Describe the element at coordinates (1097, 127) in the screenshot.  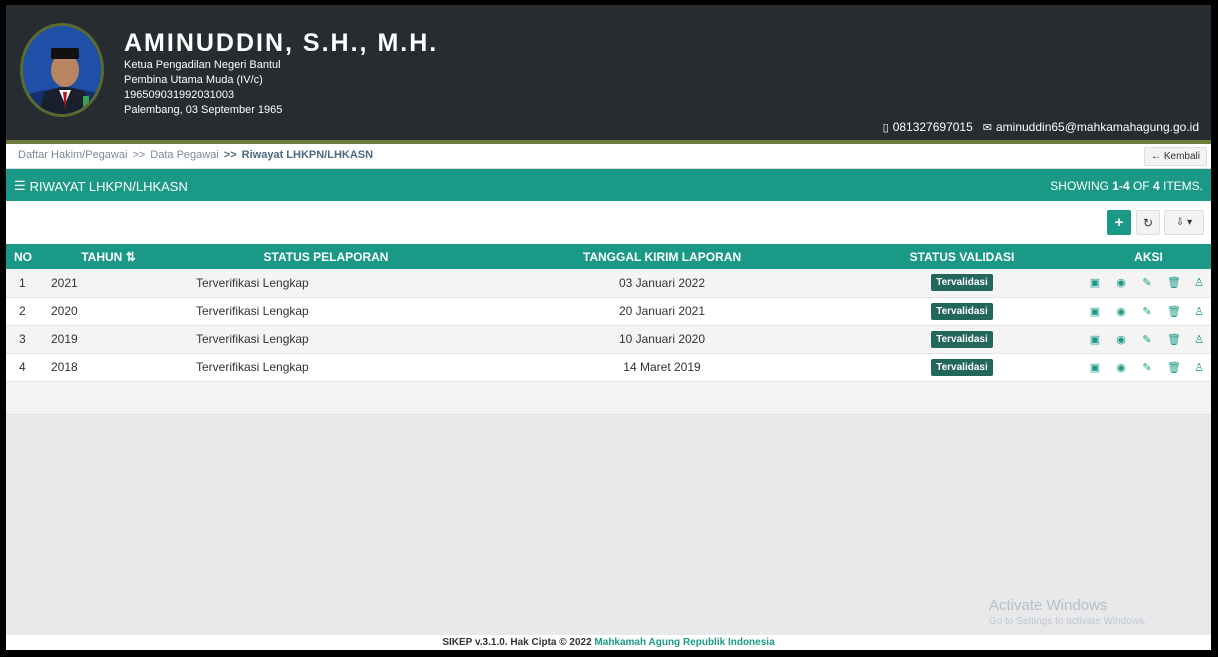
I see `profile-email: aminuddin65@mahkamahagung.go.id` at that location.